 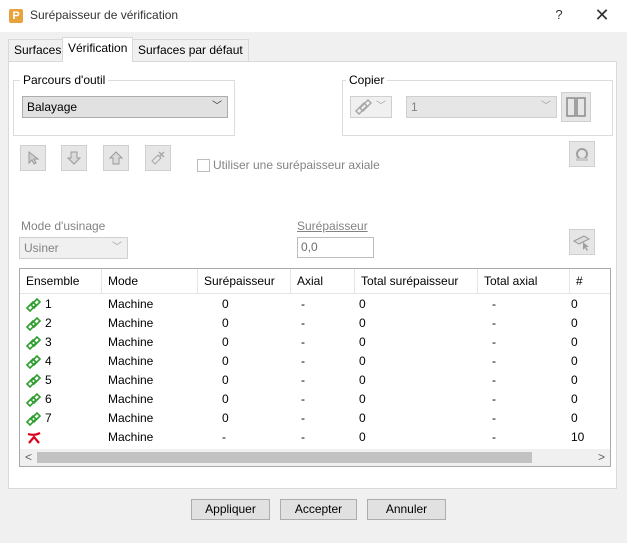 I want to click on pointer-icon, so click(x=34, y=157).